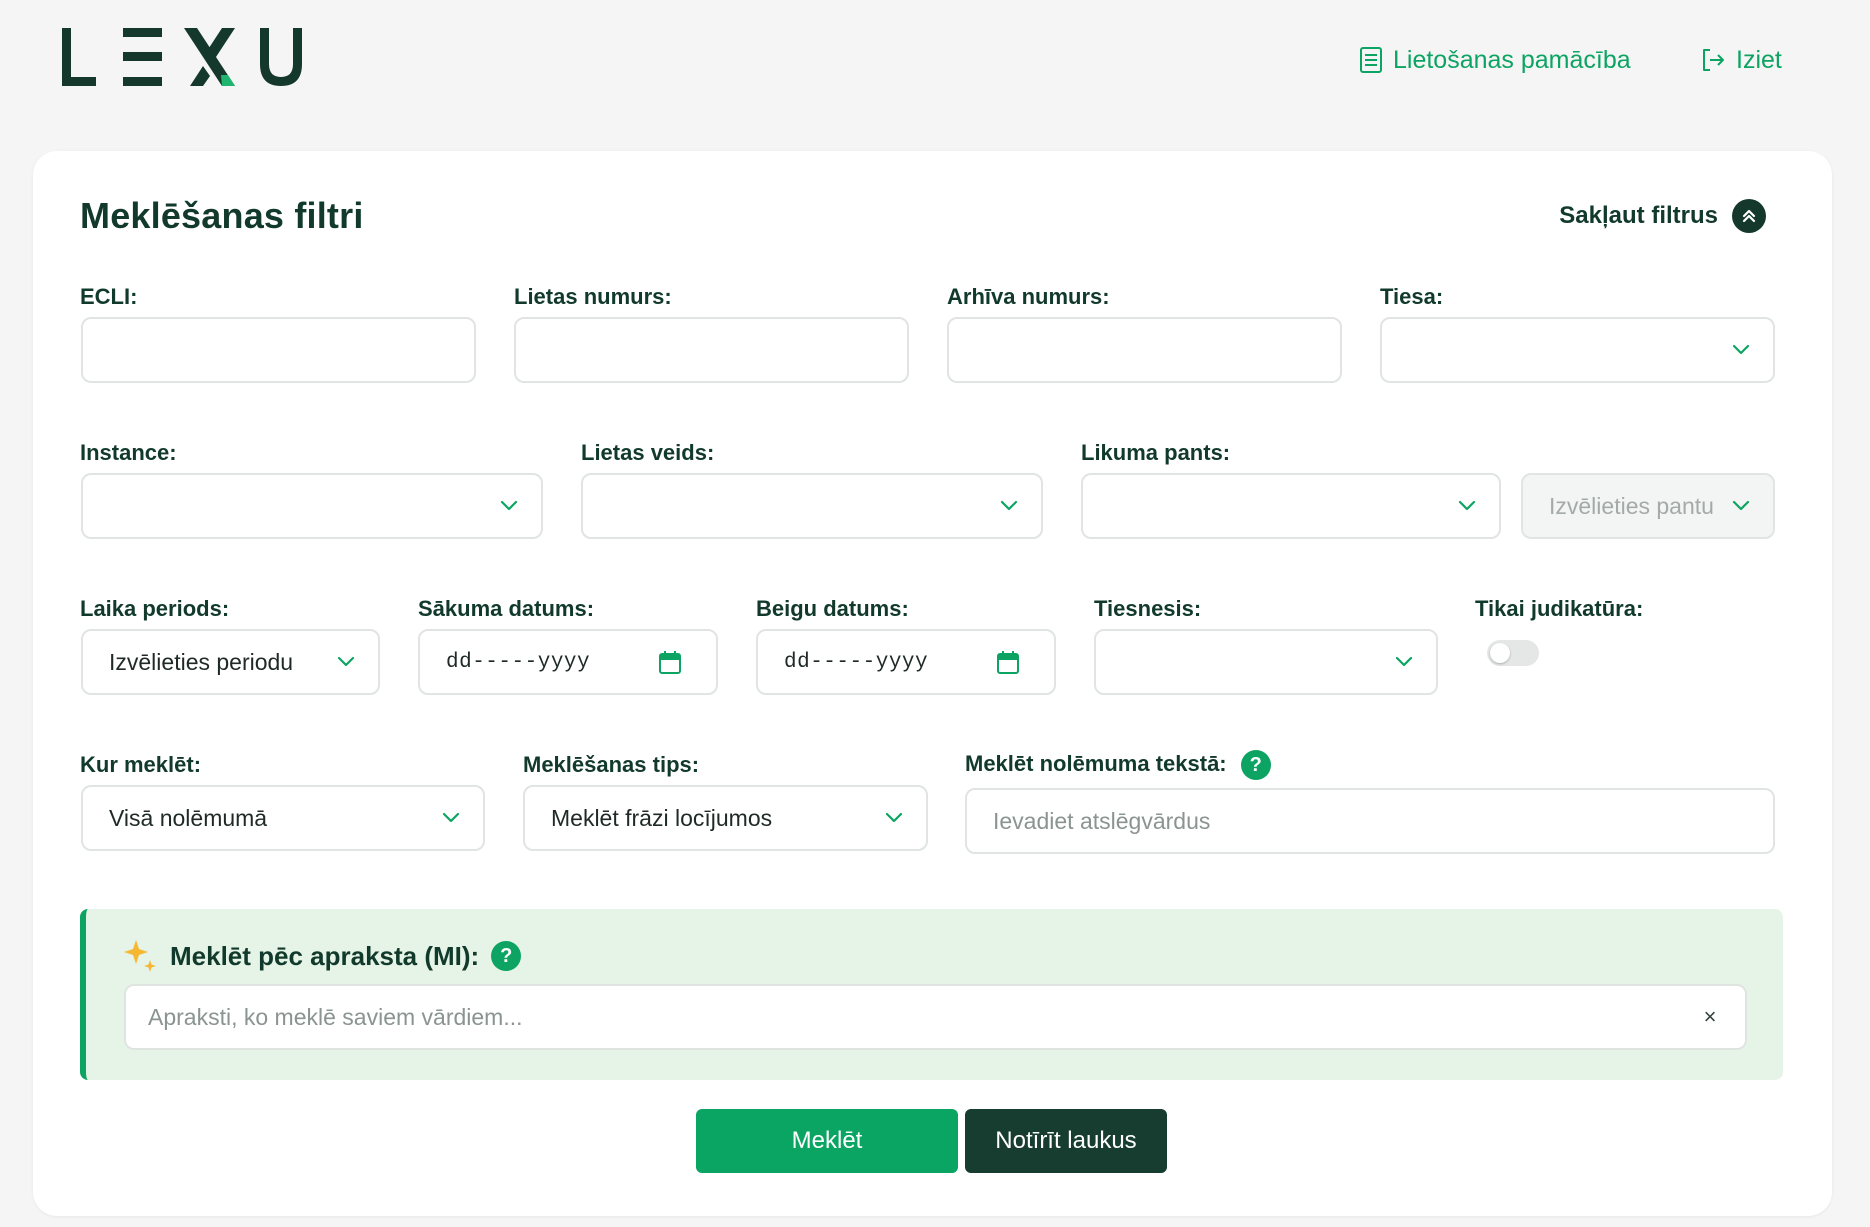 The width and height of the screenshot is (1870, 1227). What do you see at coordinates (662, 817) in the screenshot?
I see `search-type-value: Meklēt frāzi locījumos` at bounding box center [662, 817].